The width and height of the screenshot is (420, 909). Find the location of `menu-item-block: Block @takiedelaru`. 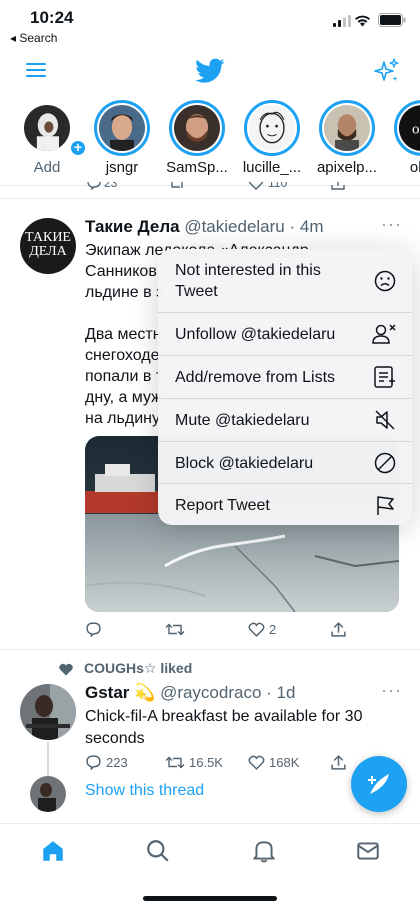

menu-item-block: Block @takiedelaru is located at coordinates (285, 463).